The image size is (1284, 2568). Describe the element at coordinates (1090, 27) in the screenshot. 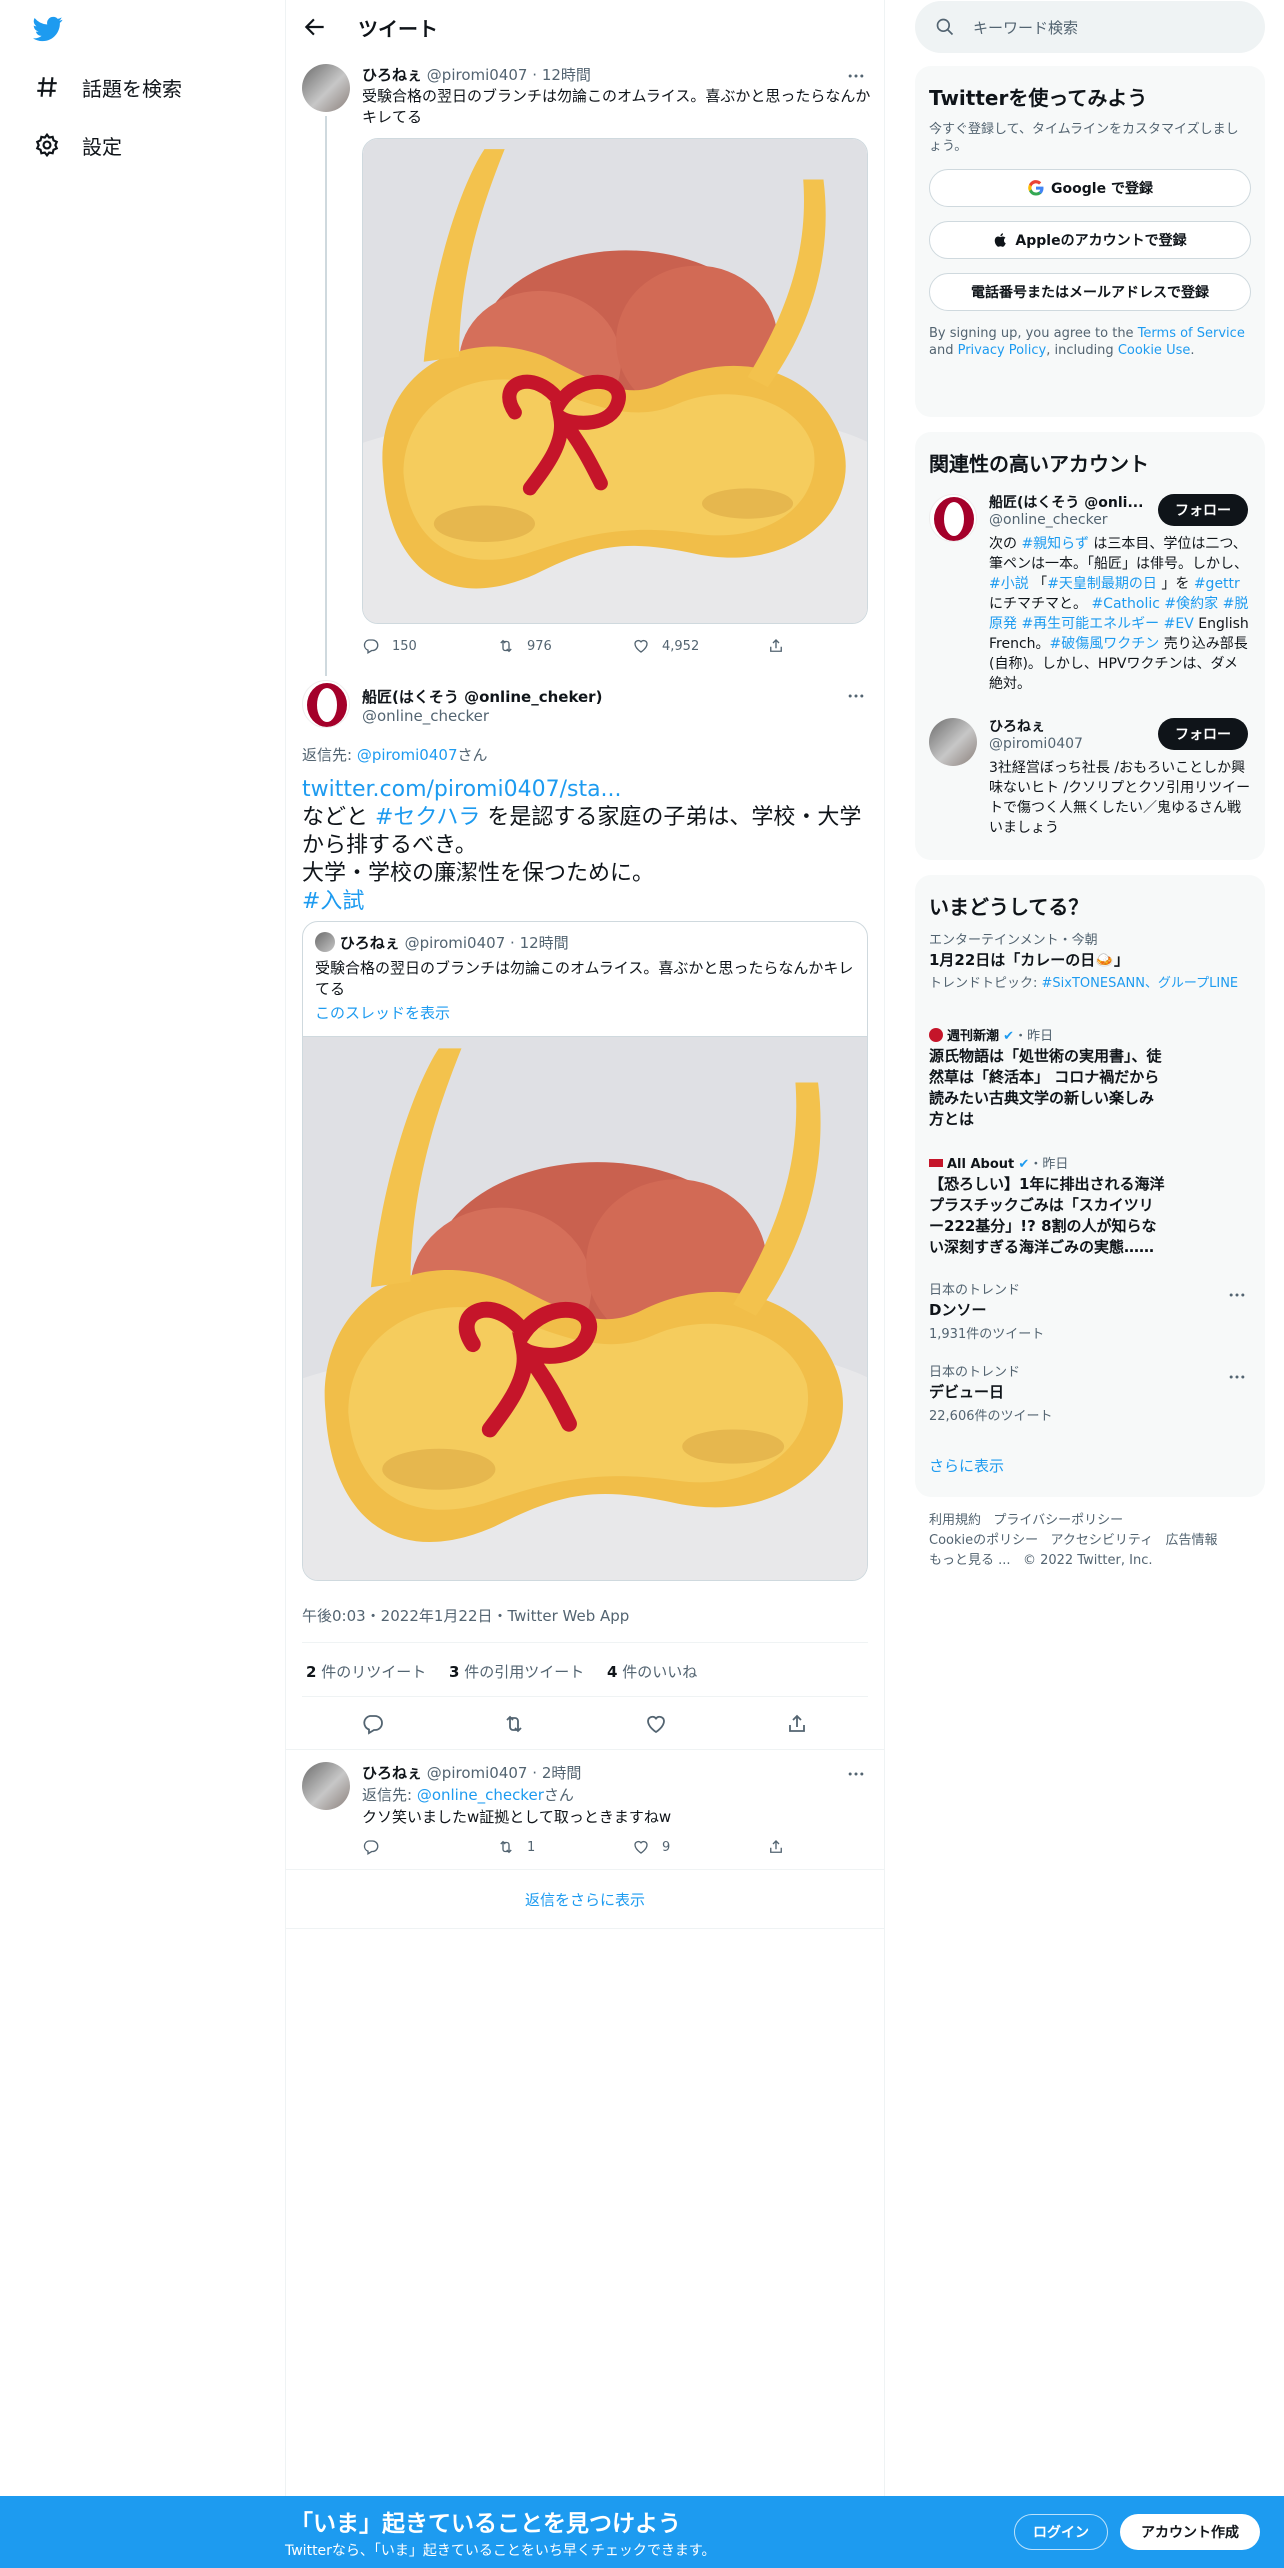

I see `search-box: キーワード検索` at that location.